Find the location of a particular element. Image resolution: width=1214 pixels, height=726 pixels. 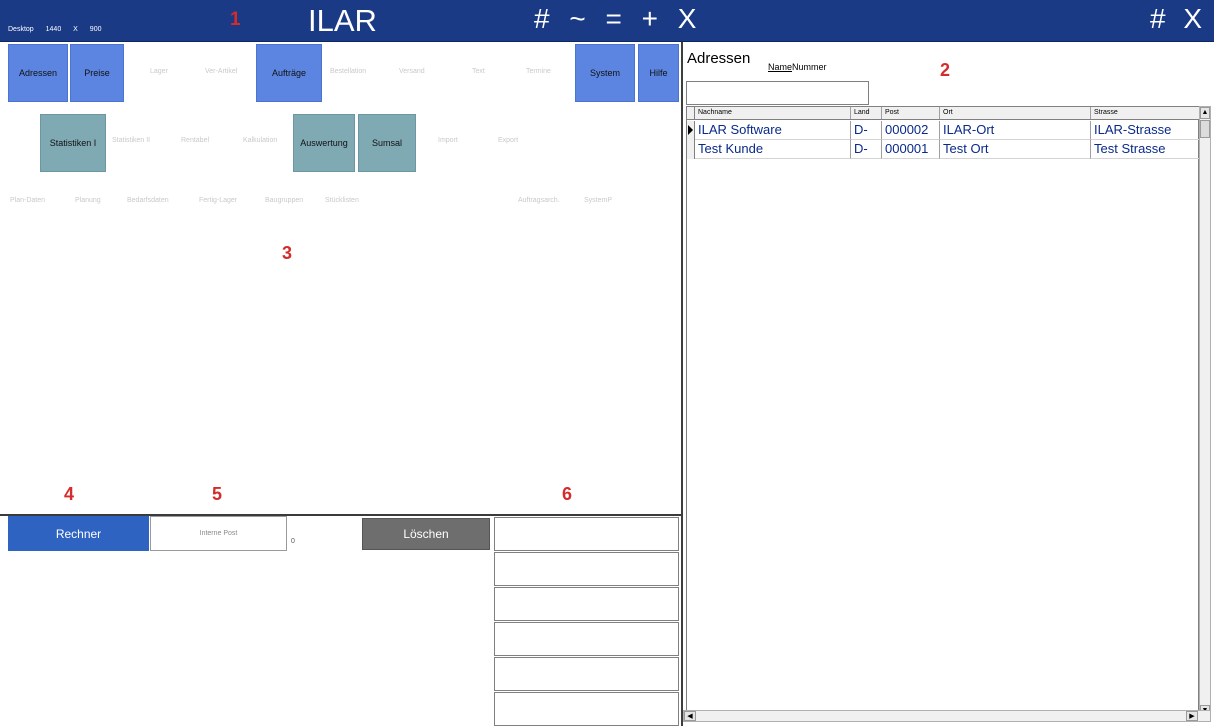

nav-termine-button: Termine is located at coordinates (538, 71).